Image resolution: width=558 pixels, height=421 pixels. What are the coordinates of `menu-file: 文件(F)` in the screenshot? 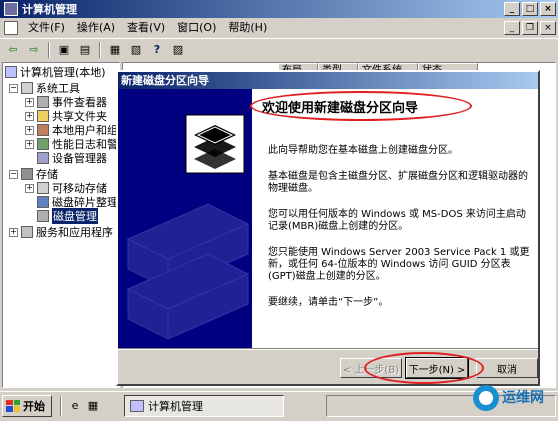 It's located at (46, 28).